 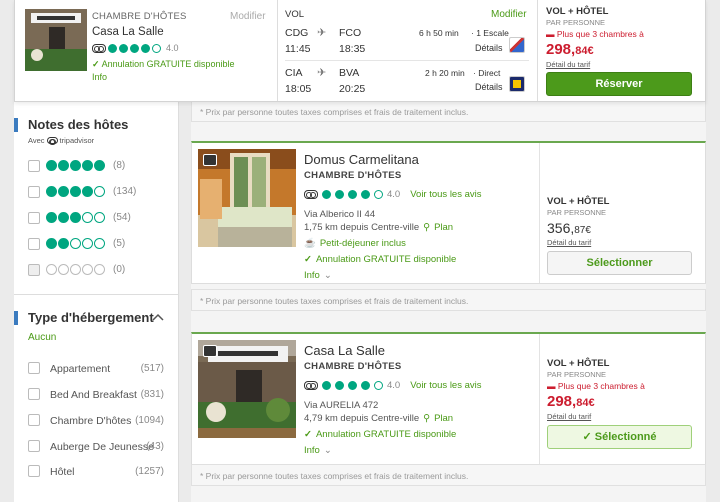 I want to click on rating-4-option: (134), so click(x=91, y=191).